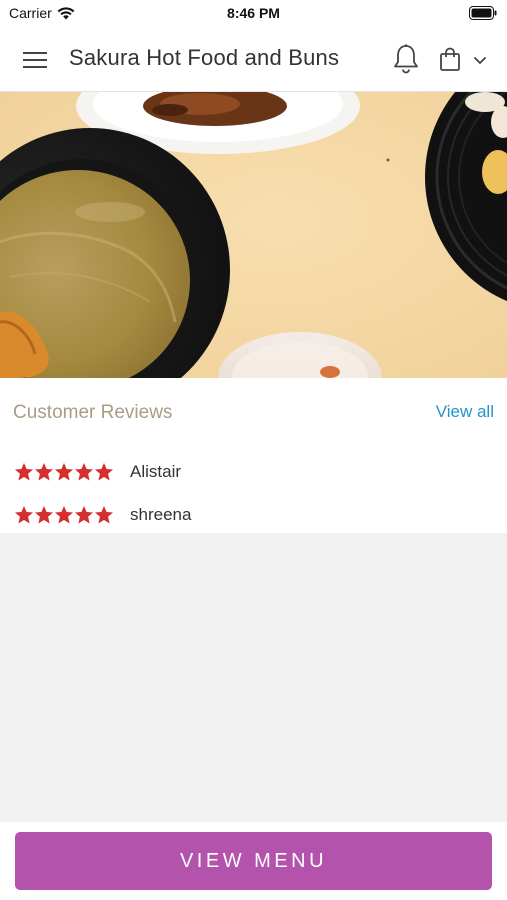 This screenshot has width=507, height=900. I want to click on status-bar: Carrier 8:46 PM, so click(253, 14).